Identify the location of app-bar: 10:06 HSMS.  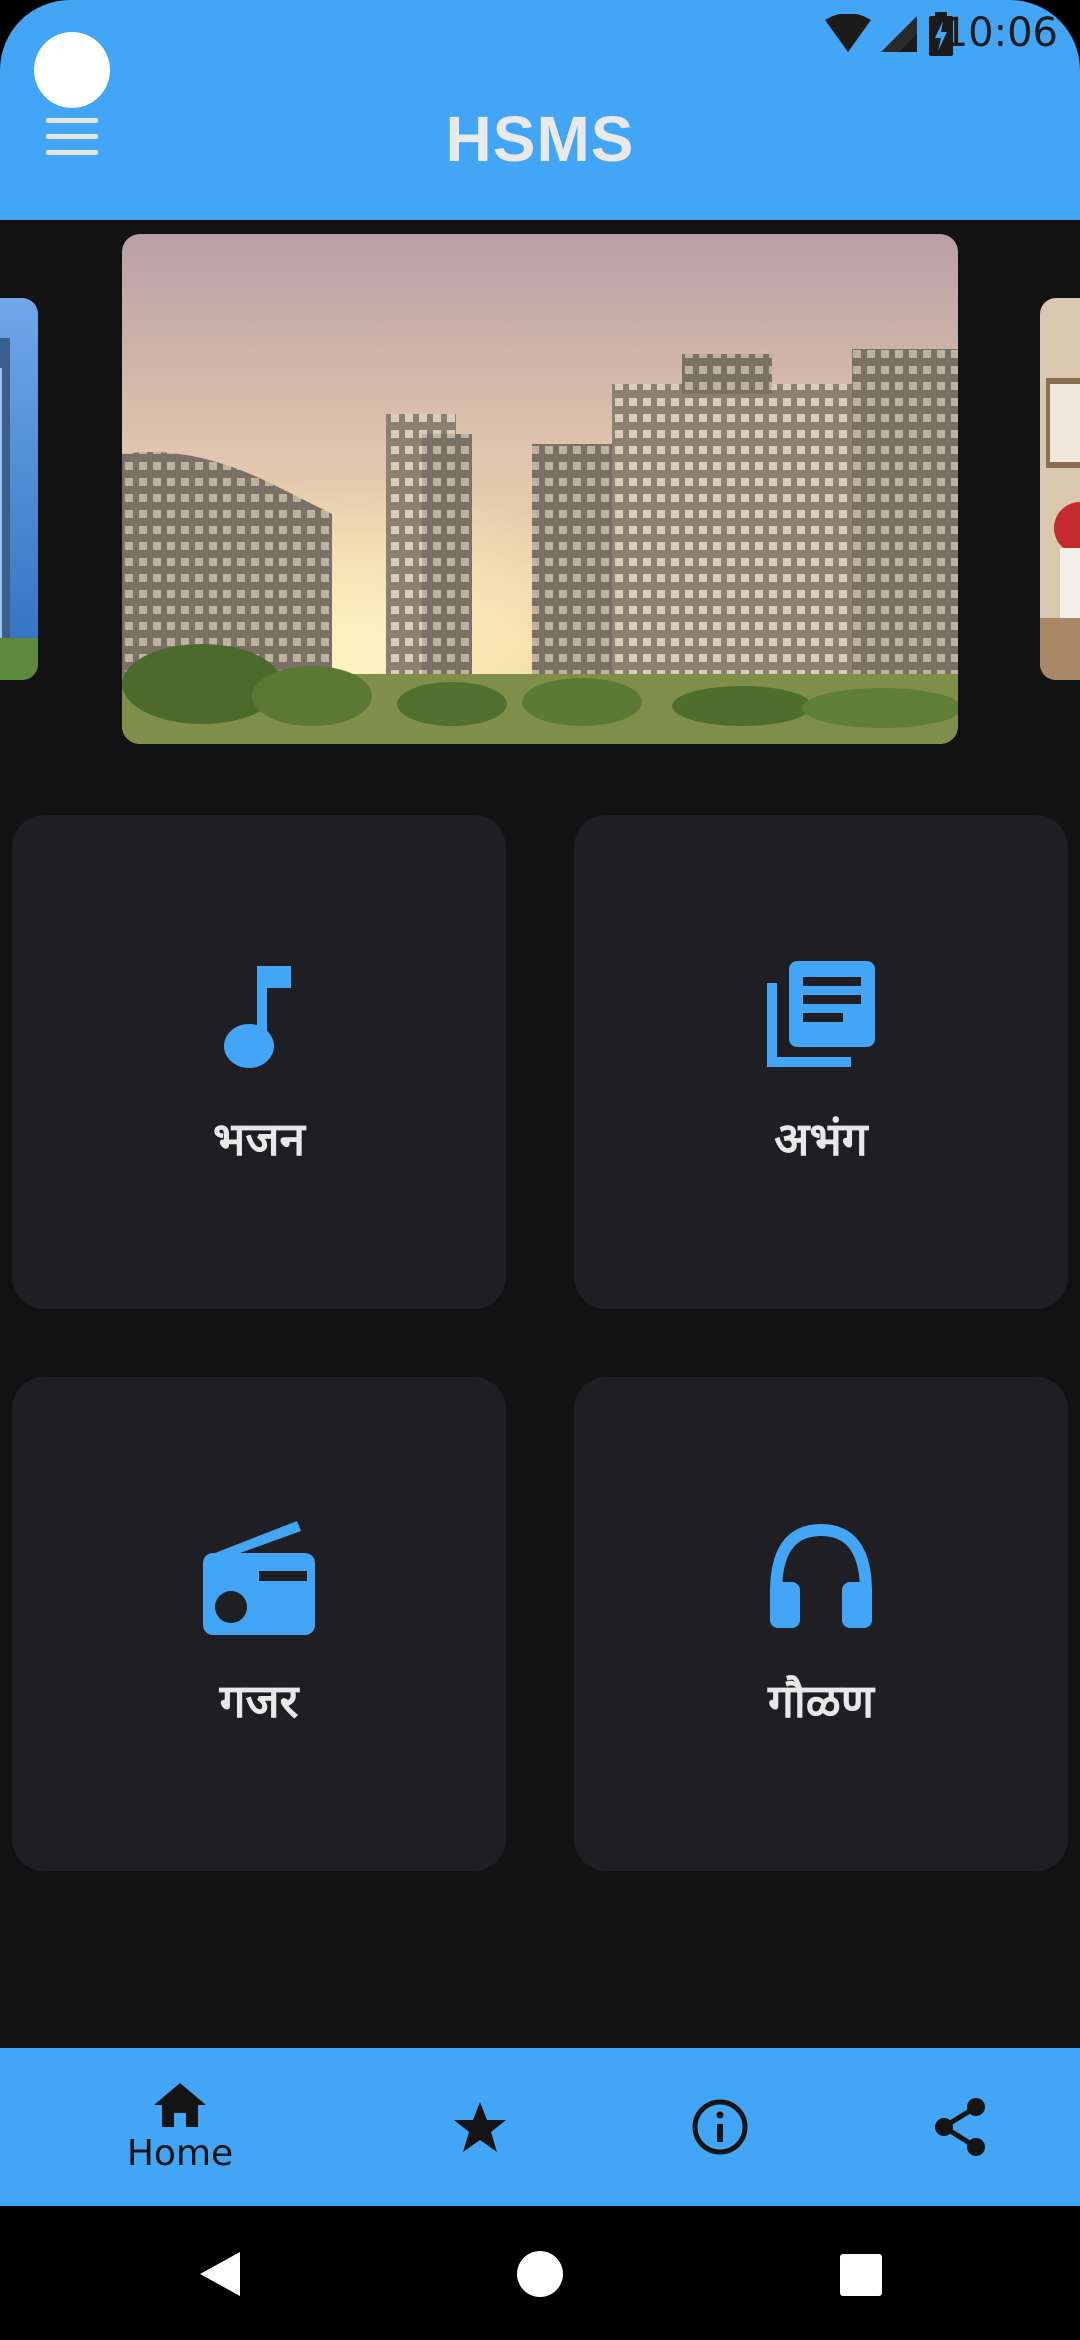
(540, 110).